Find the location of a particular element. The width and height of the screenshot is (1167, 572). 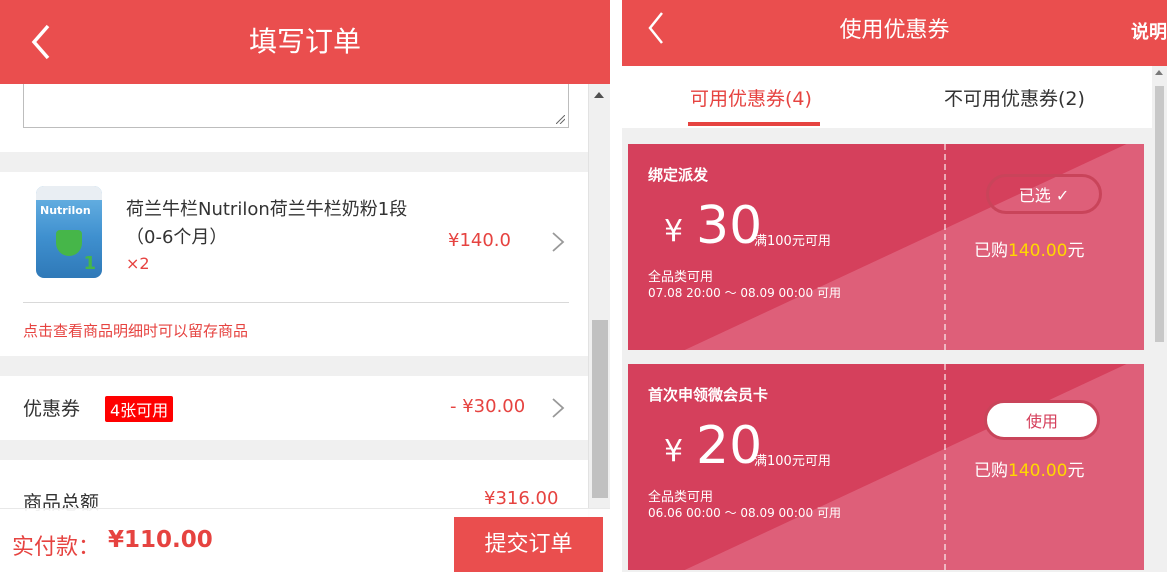

resize-grip-icon is located at coordinates (560, 119).